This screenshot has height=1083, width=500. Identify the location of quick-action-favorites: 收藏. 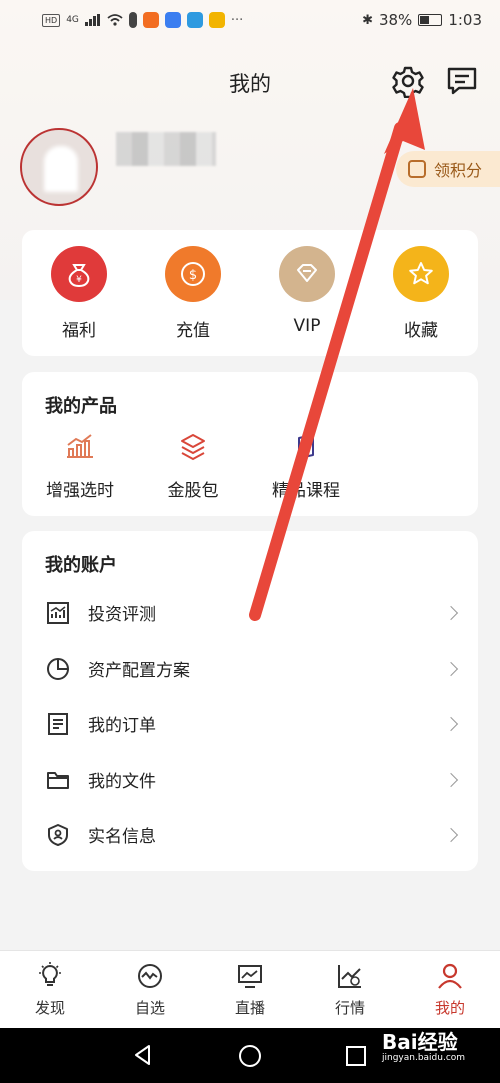
(421, 293).